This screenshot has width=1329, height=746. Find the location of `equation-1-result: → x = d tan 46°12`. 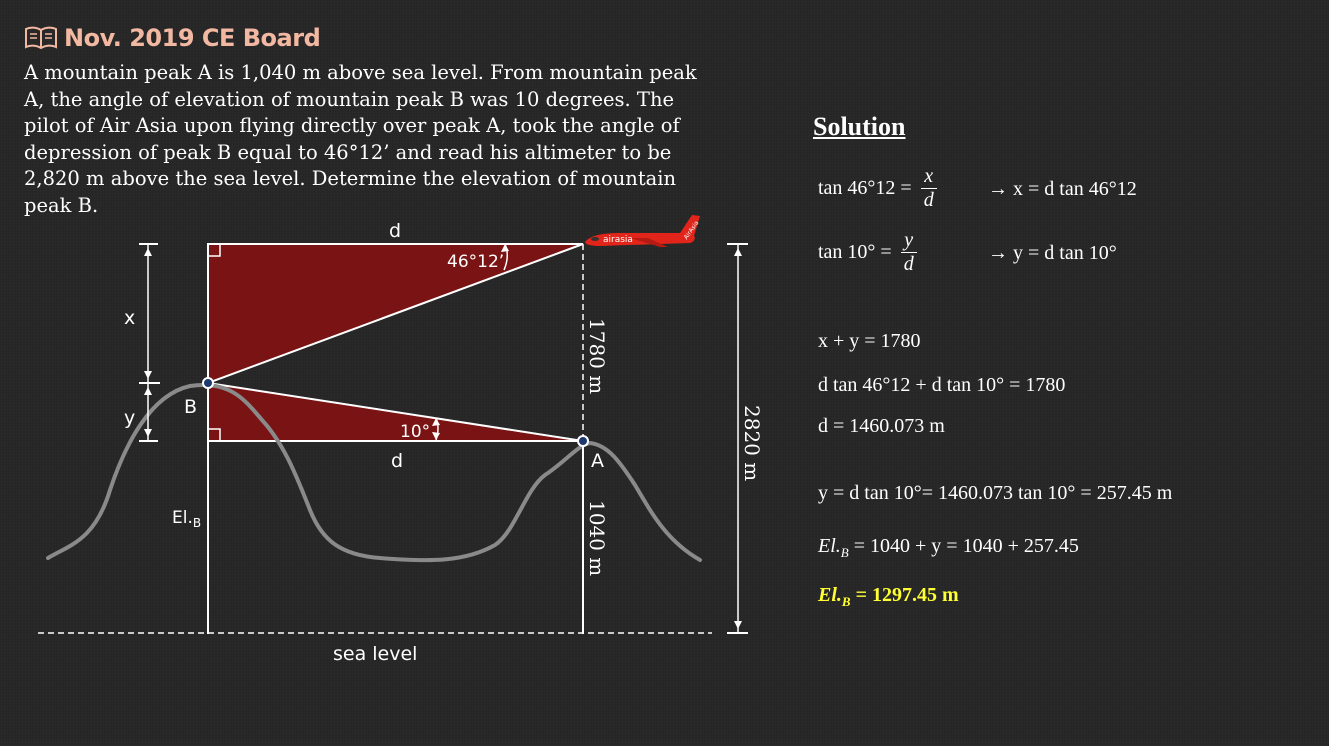

equation-1-result: → x = d tan 46°12 is located at coordinates (1062, 189).